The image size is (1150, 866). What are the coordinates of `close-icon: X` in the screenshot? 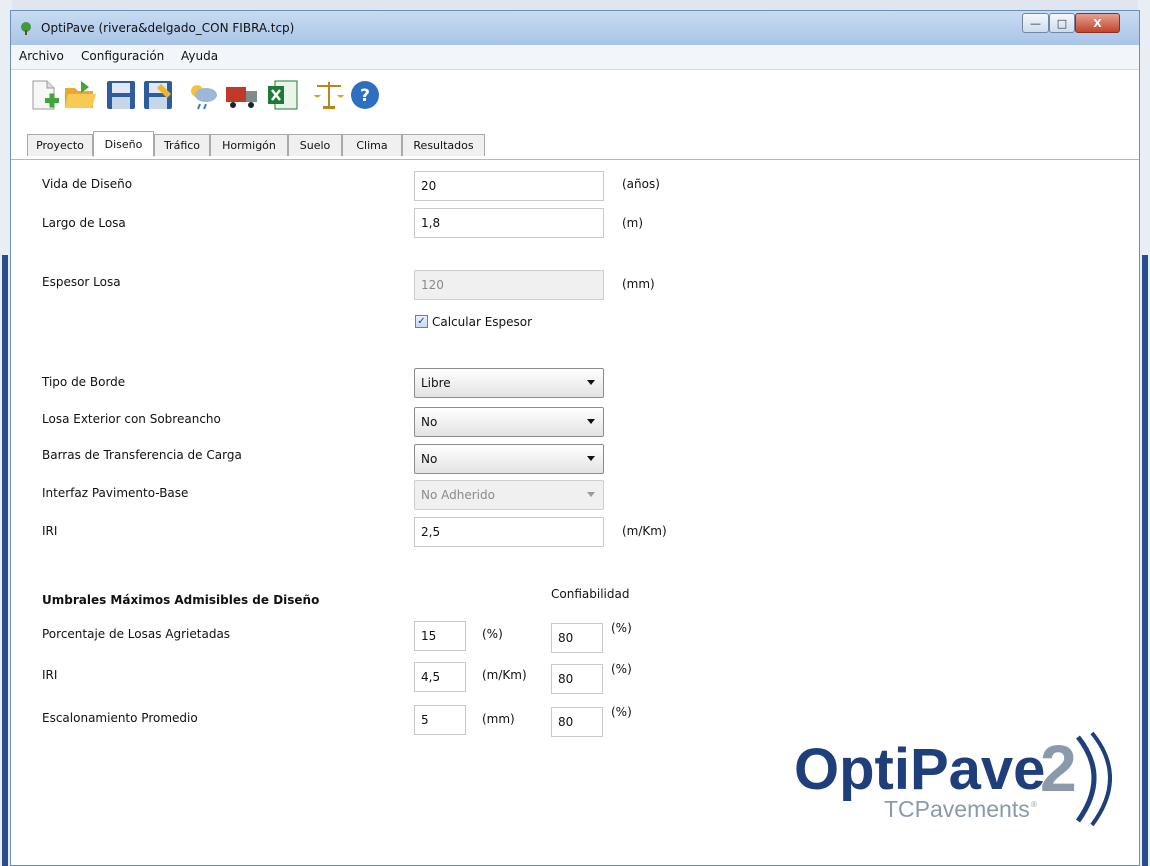 It's located at (1097, 23).